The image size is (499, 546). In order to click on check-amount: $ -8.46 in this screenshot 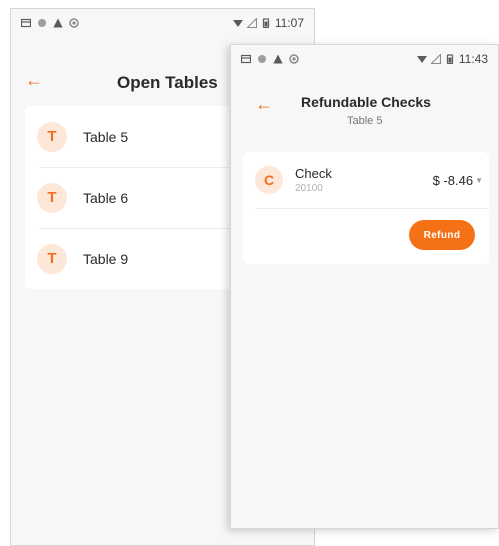, I will do `click(453, 180)`.